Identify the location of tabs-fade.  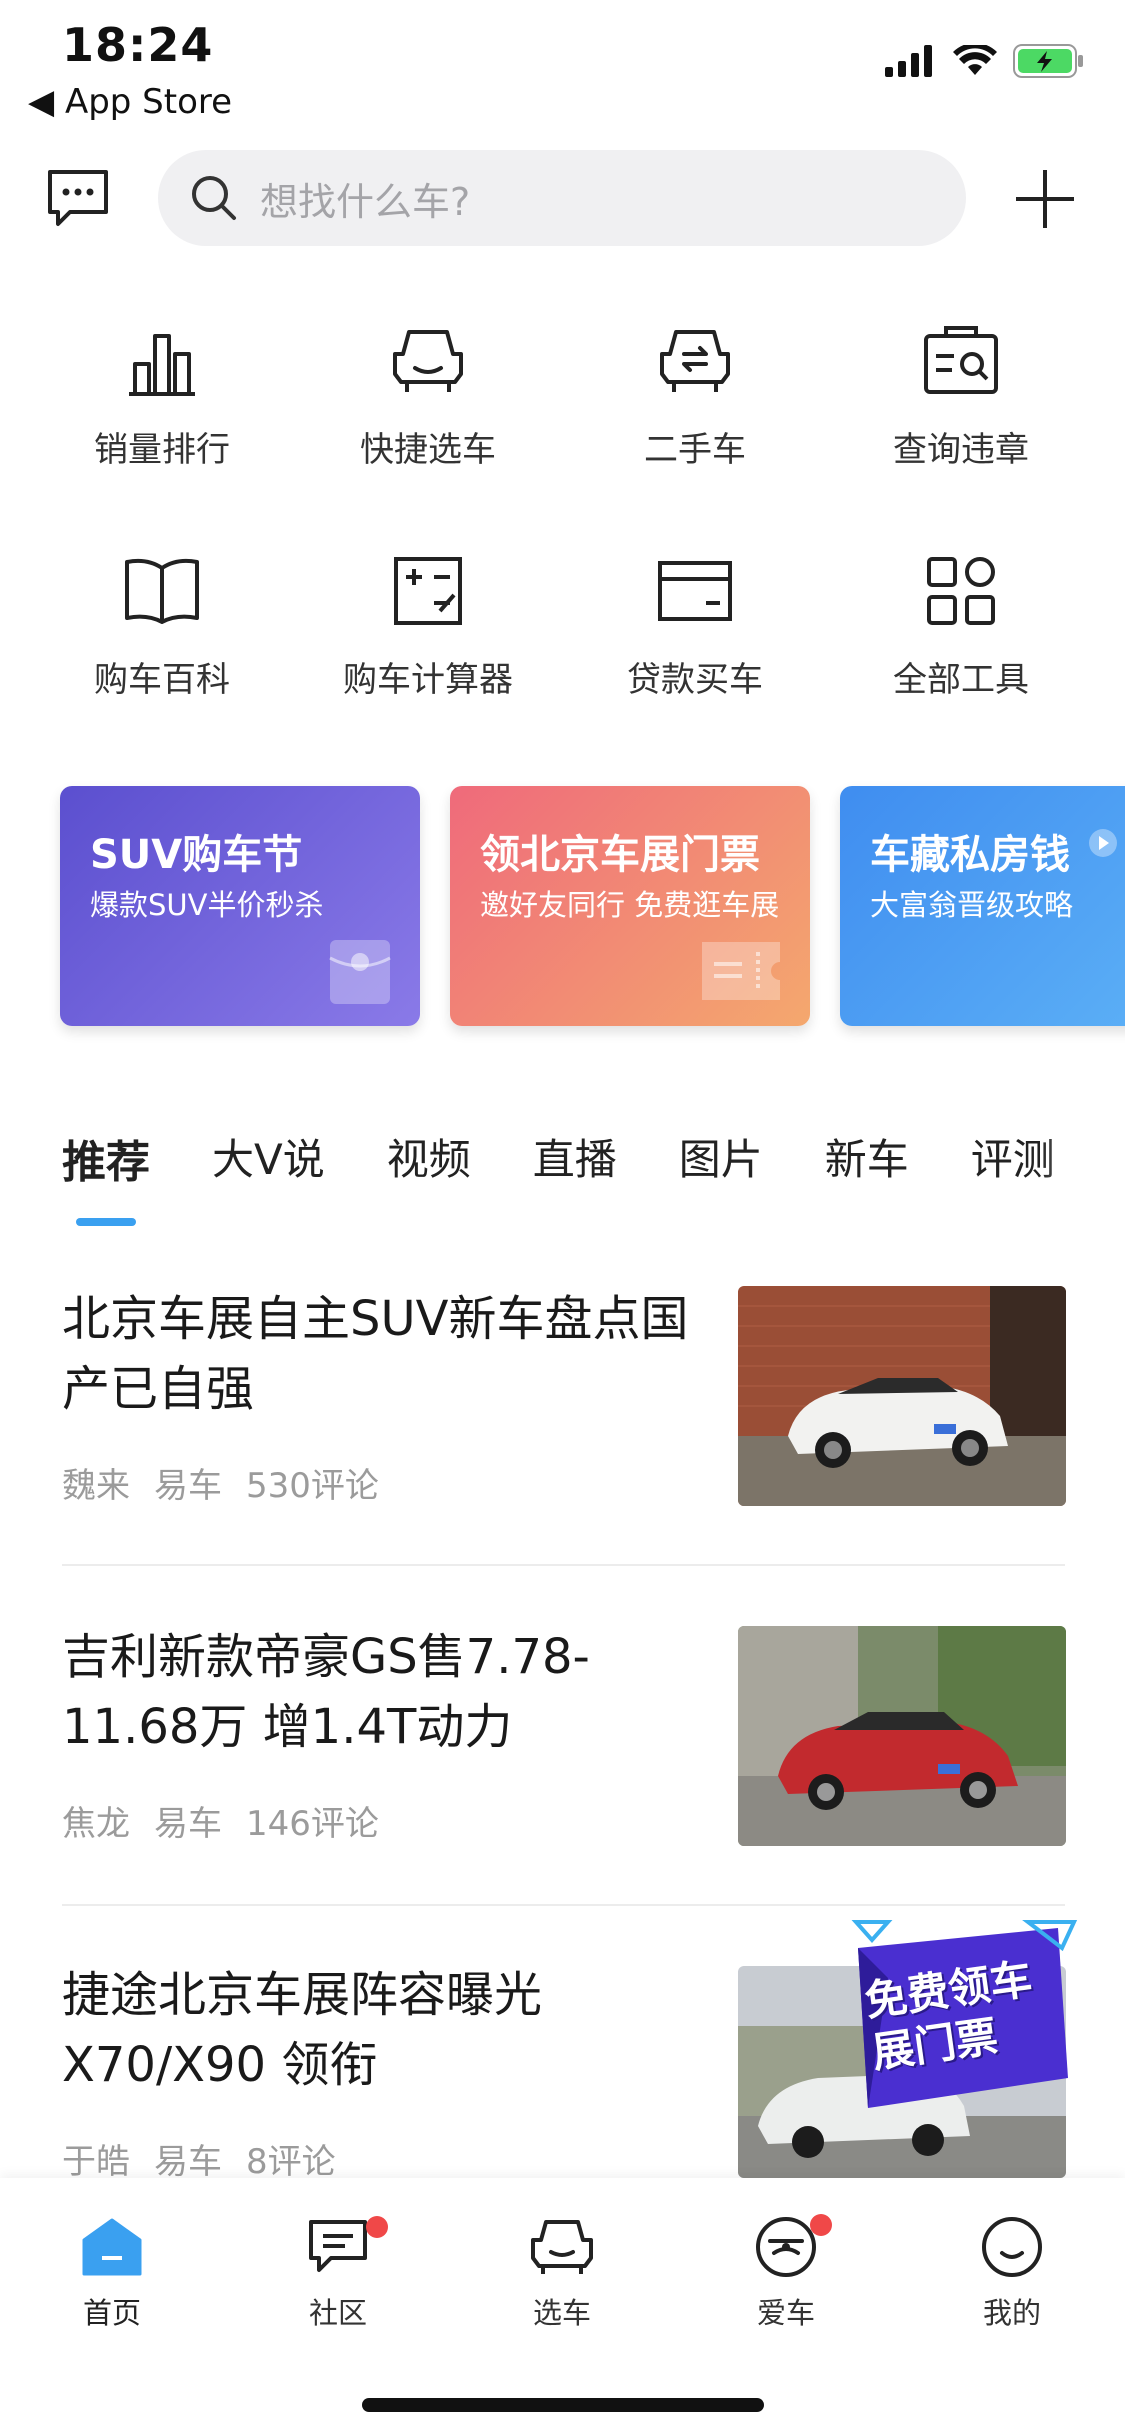
(1082, 1150).